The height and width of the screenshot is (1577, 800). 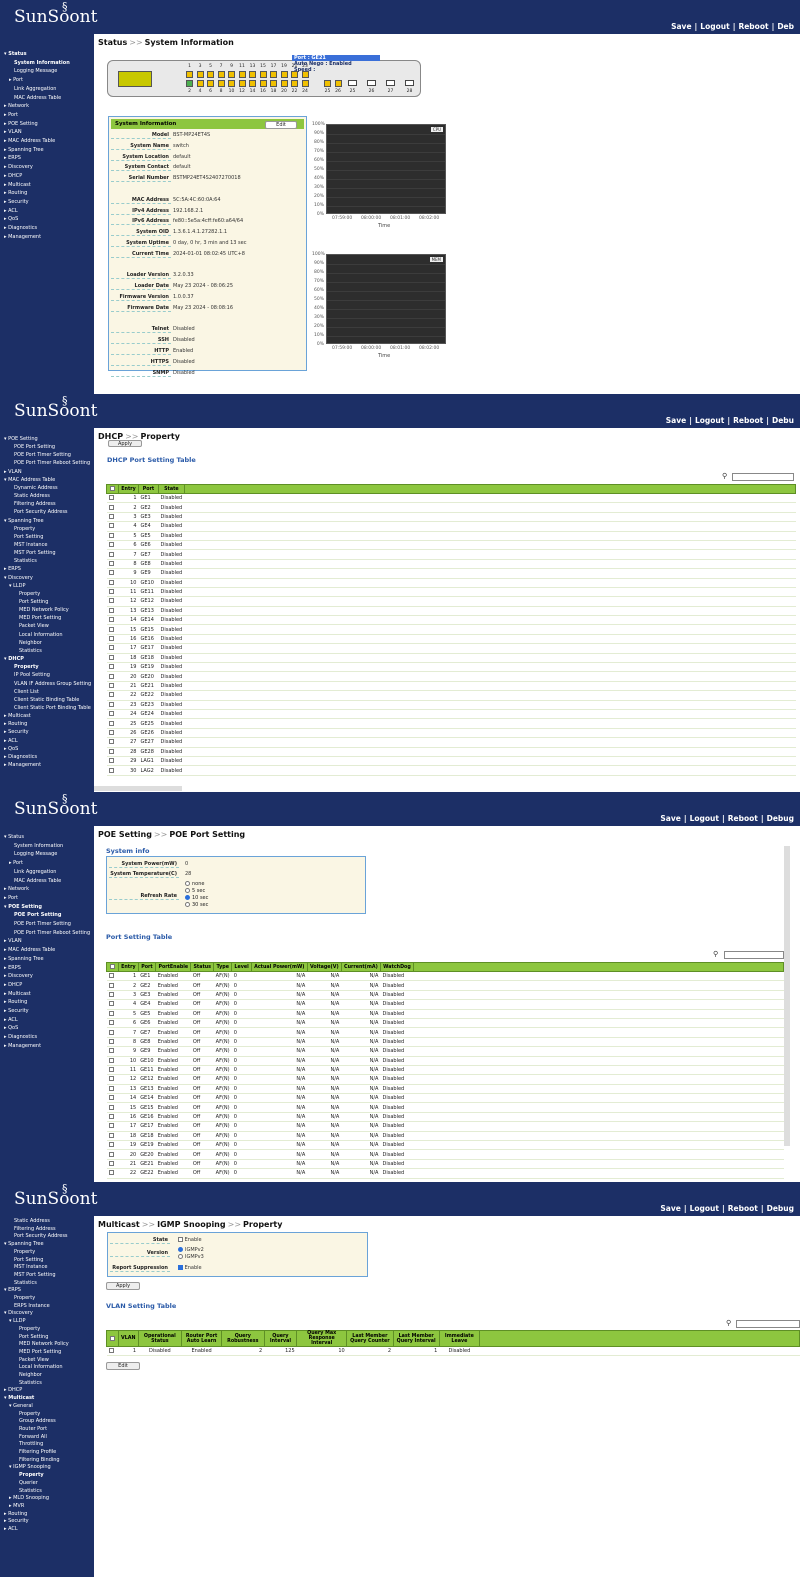 What do you see at coordinates (780, 1208) in the screenshot?
I see `header-link-debug: Debug` at bounding box center [780, 1208].